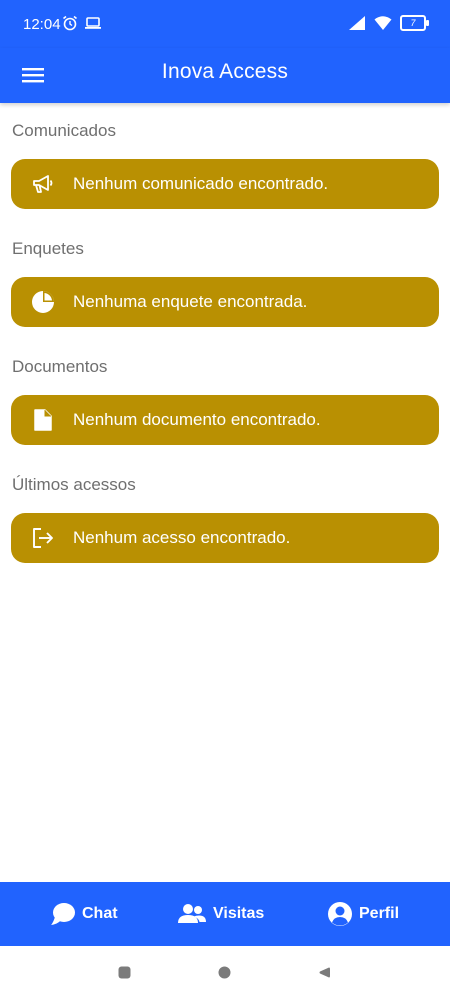 This screenshot has width=450, height=1000. What do you see at coordinates (225, 24) in the screenshot?
I see `status-bar: 12:04 7` at bounding box center [225, 24].